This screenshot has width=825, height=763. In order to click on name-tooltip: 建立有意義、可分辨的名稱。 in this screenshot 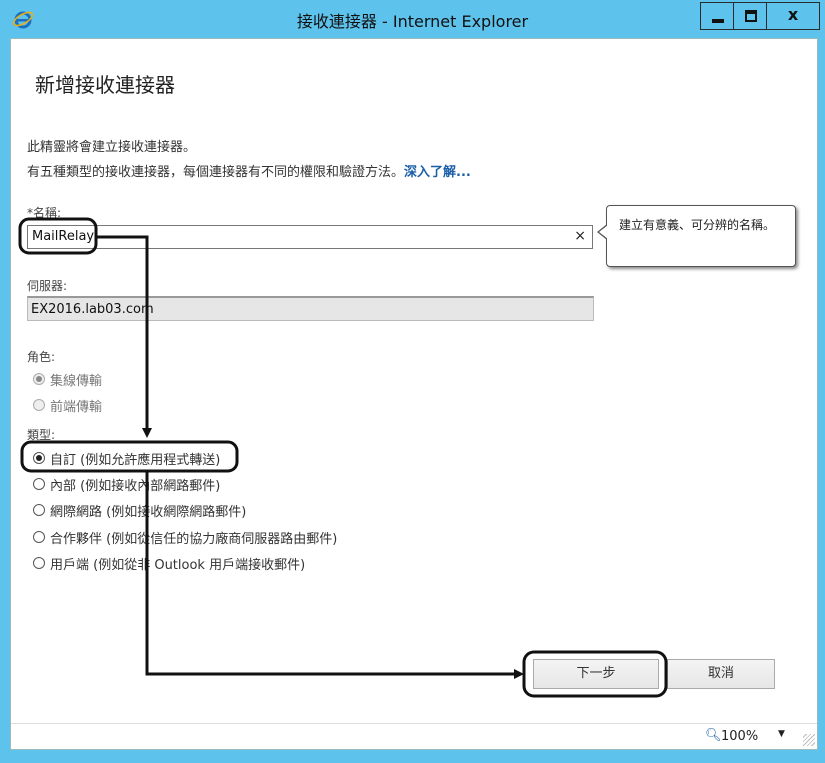, I will do `click(696, 236)`.